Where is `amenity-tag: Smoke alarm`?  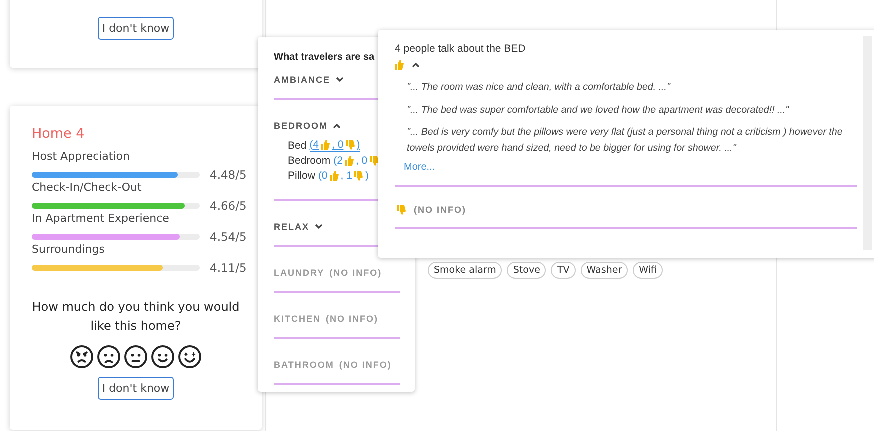 amenity-tag: Smoke alarm is located at coordinates (465, 270).